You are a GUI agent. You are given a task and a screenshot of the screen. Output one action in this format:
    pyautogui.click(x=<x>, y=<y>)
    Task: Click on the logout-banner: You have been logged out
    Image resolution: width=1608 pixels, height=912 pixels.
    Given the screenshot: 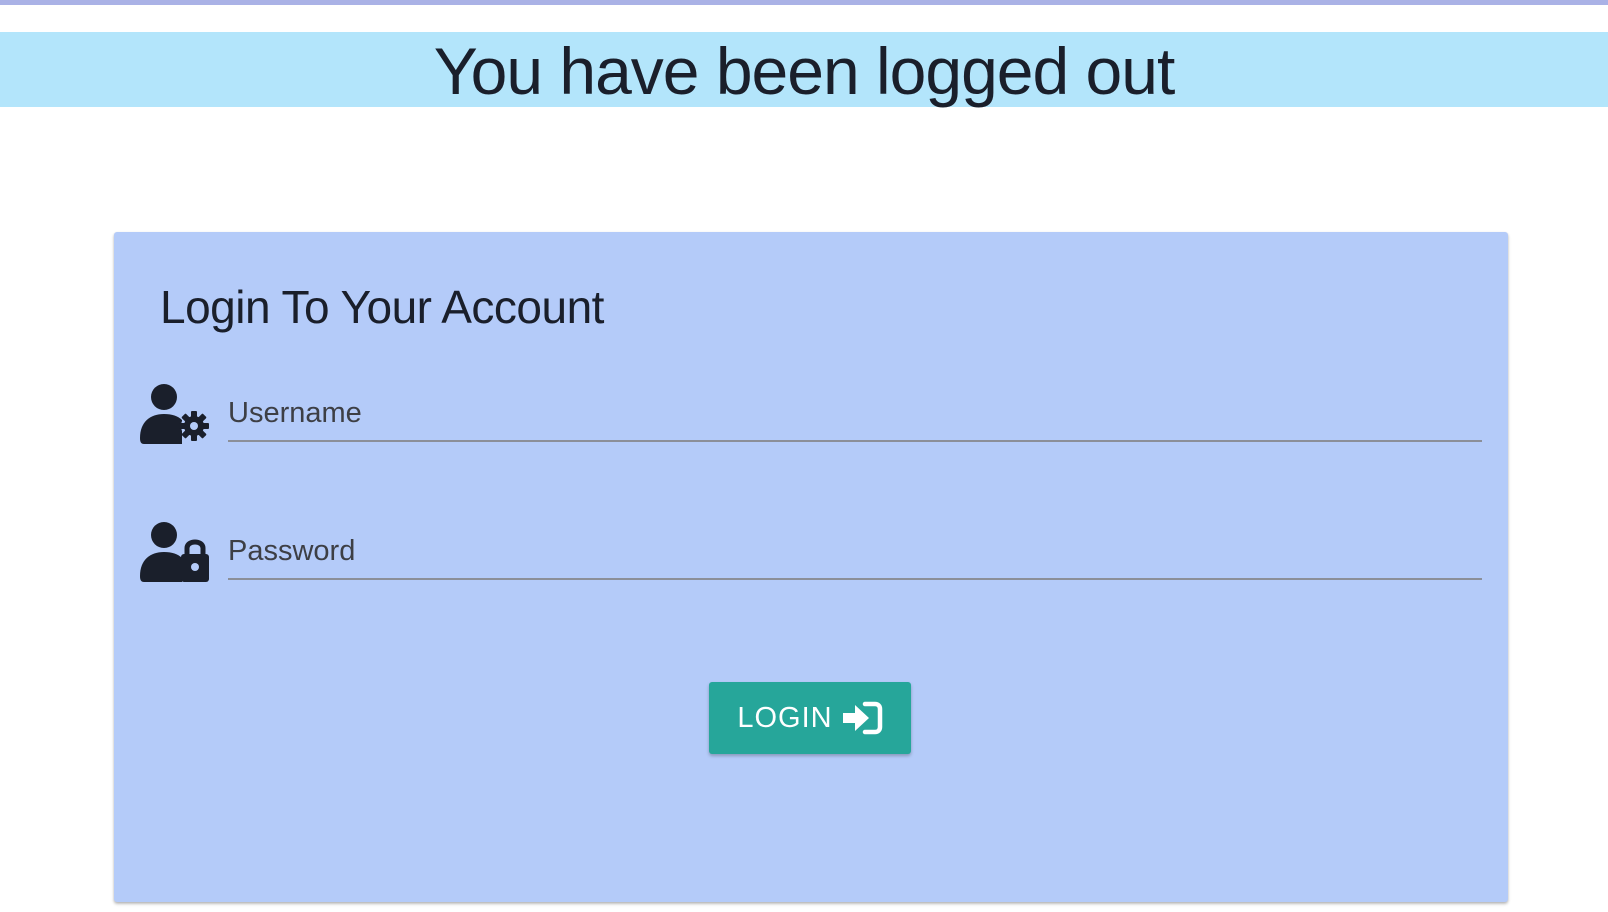 What is the action you would take?
    pyautogui.click(x=804, y=70)
    